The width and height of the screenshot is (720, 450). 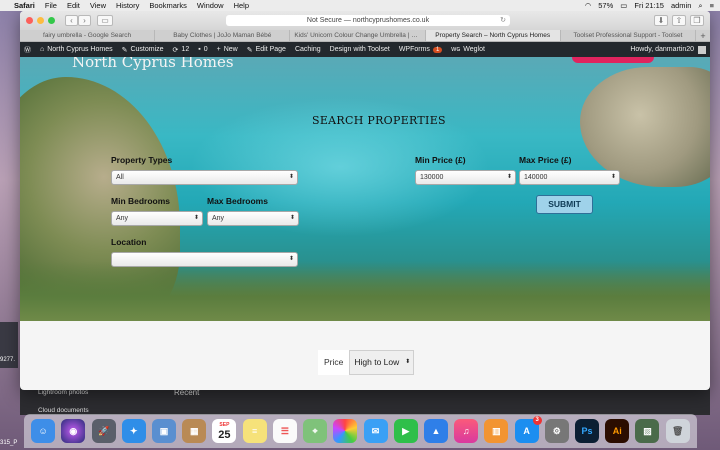 I want to click on property-types-select: All ⬍, so click(x=204, y=177).